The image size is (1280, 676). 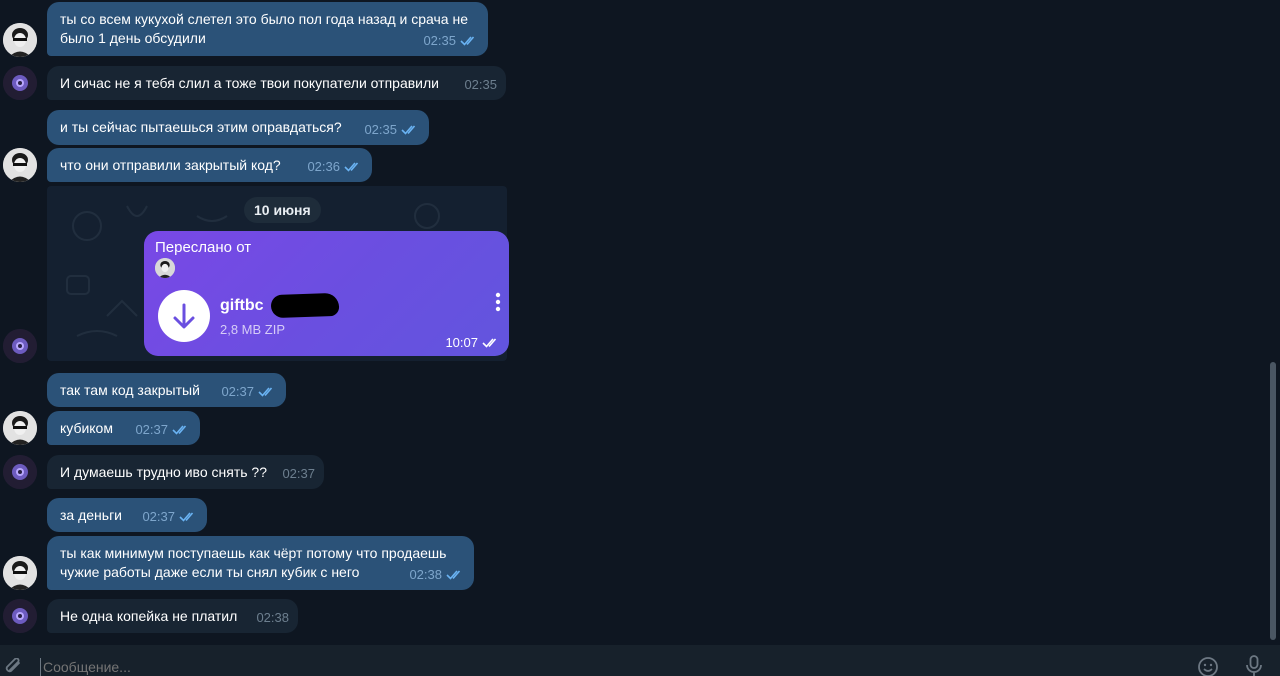 I want to click on download-arrow-icon, so click(x=184, y=316).